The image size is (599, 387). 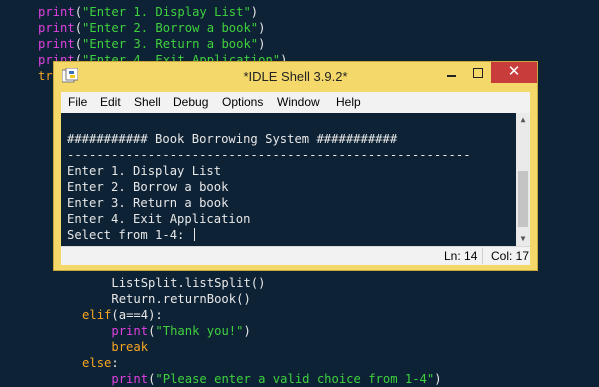 I want to click on console-line: Enter 2. Borrow a book, so click(x=148, y=187).